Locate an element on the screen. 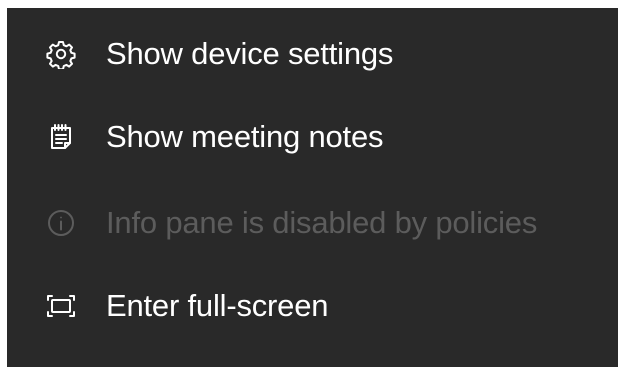 This screenshot has width=618, height=367. enter-full-screen-label: Enter full-screen is located at coordinates (217, 305).